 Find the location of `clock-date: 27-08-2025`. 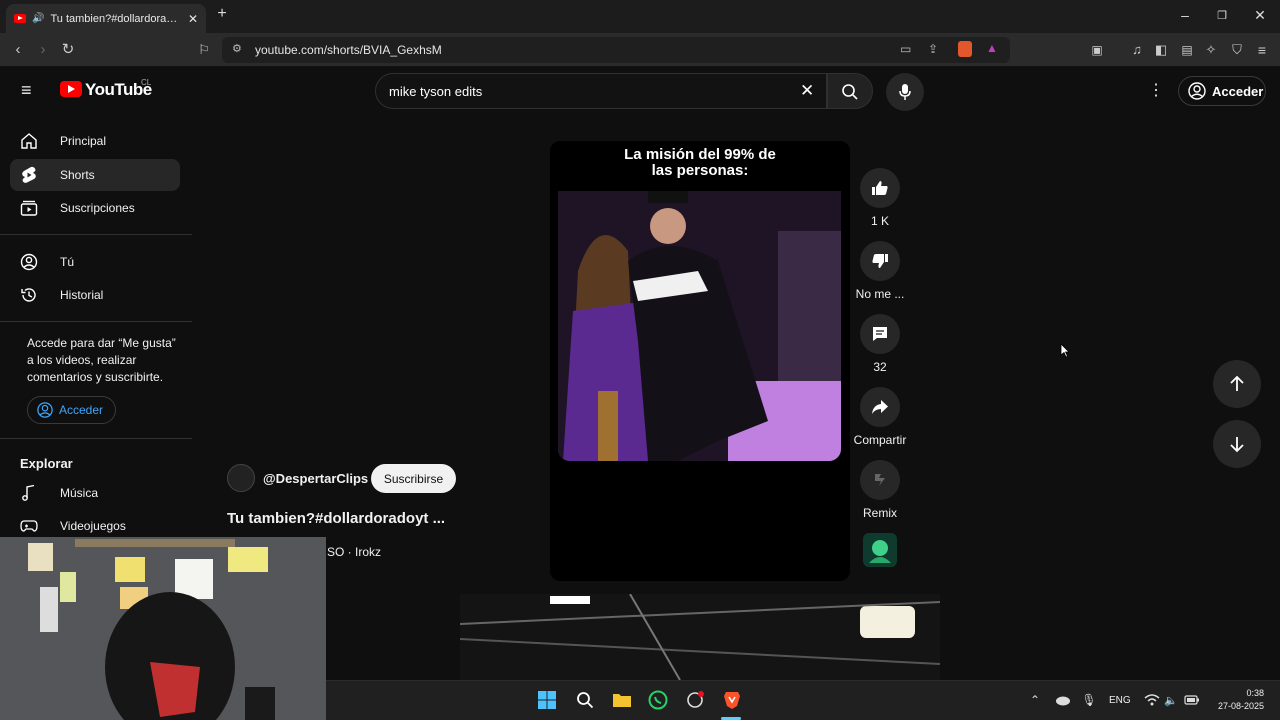

clock-date: 27-08-2025 is located at coordinates (1238, 706).